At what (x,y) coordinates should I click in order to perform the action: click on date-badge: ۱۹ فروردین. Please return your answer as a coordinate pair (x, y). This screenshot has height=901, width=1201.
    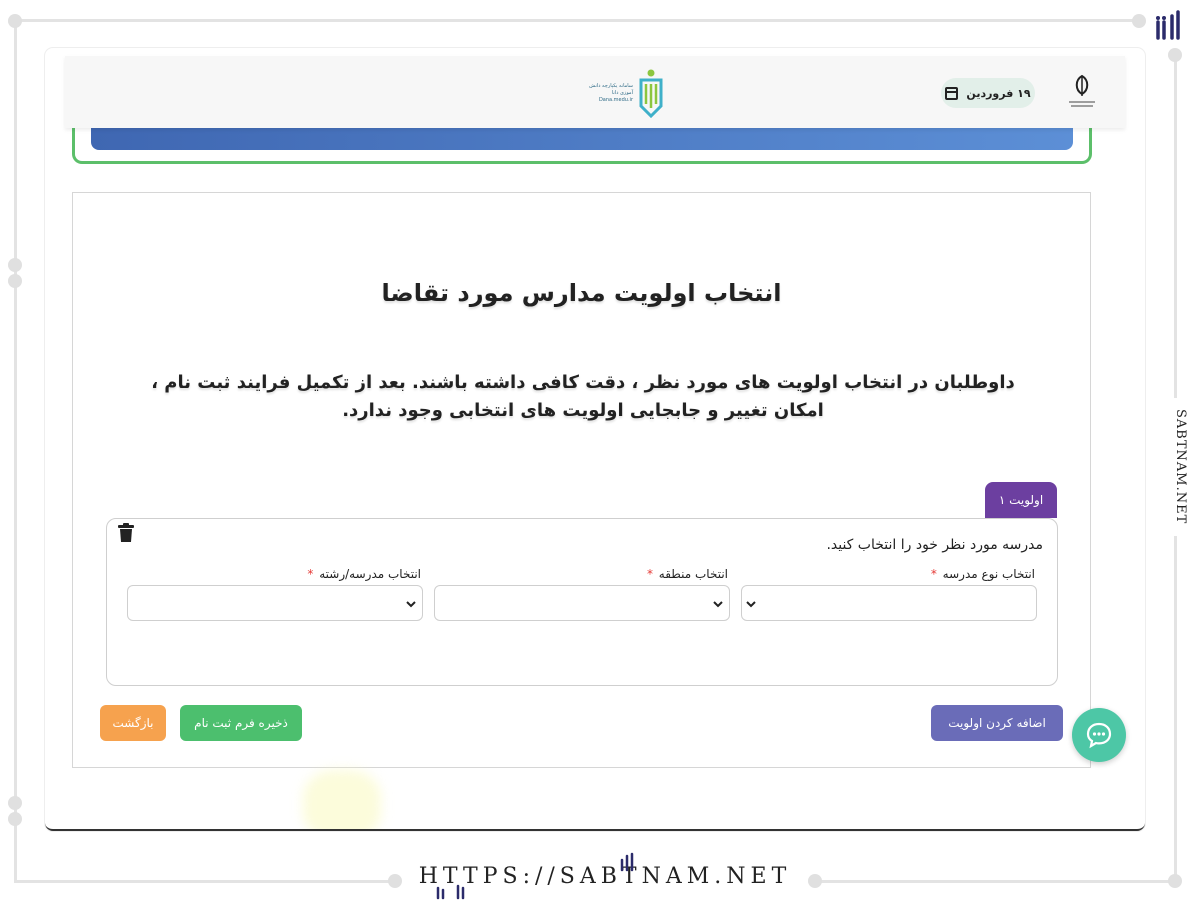
    Looking at the image, I should click on (988, 93).